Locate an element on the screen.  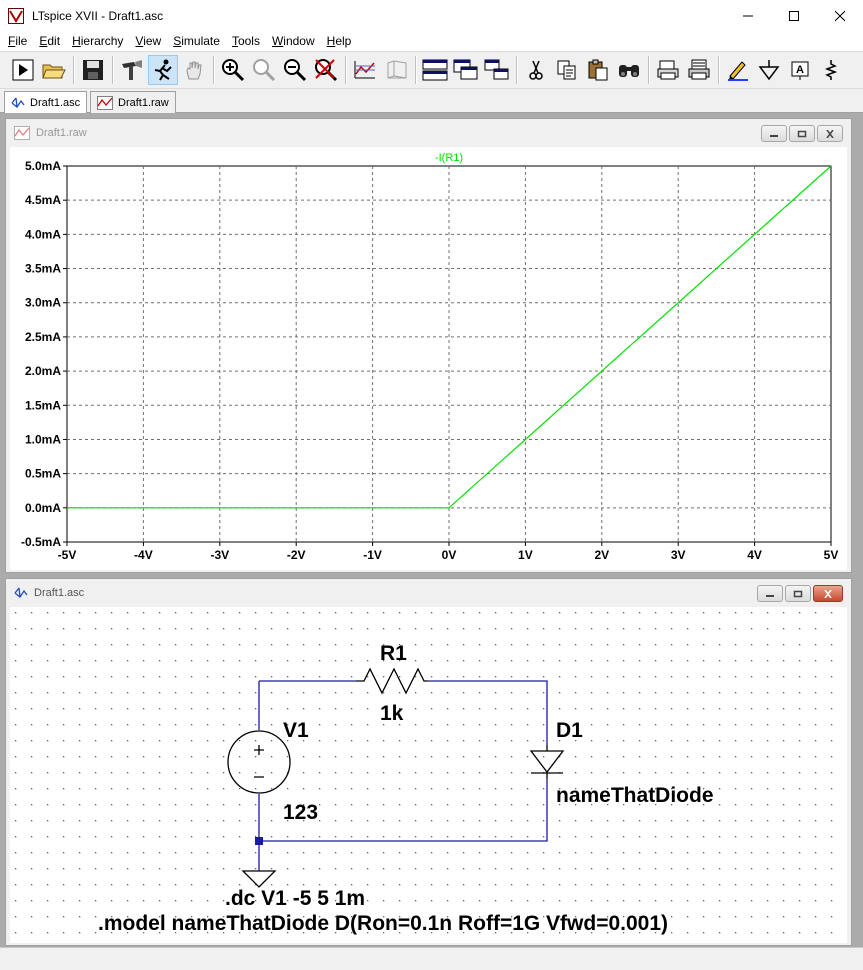
tile-horizontal-button is located at coordinates (435, 70).